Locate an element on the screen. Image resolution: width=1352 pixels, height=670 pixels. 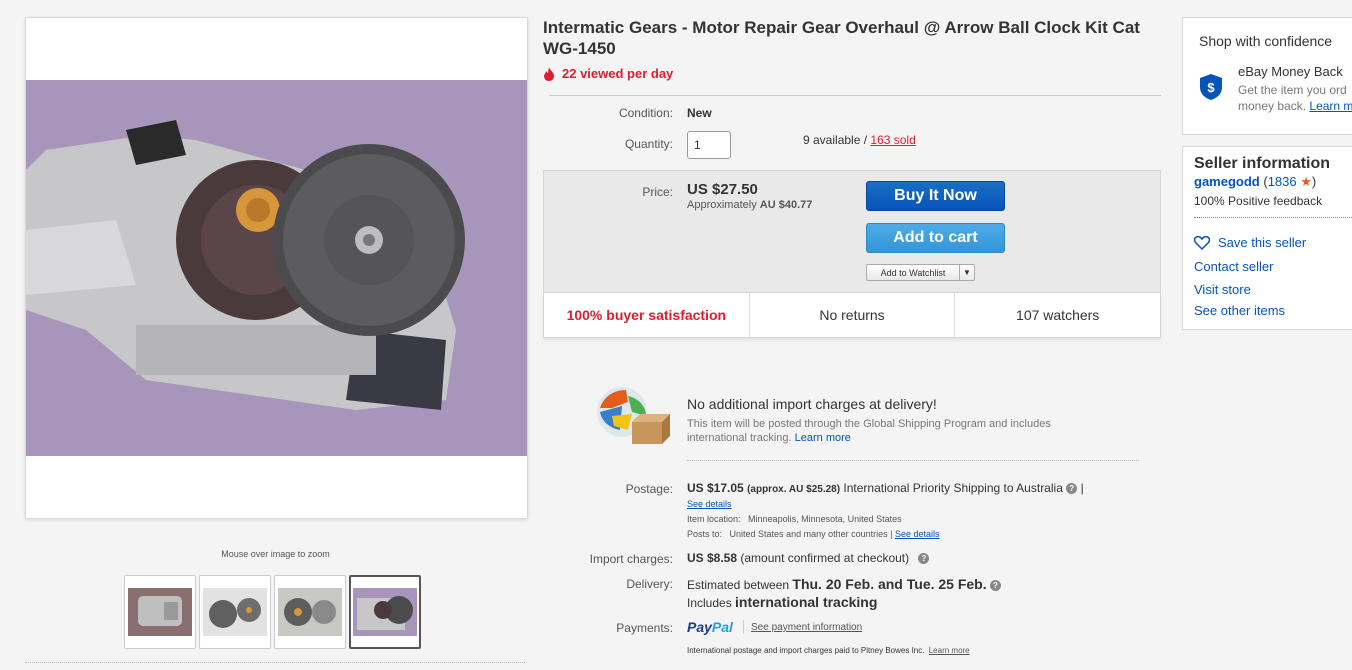
returns-policy: No returns is located at coordinates (853, 315).